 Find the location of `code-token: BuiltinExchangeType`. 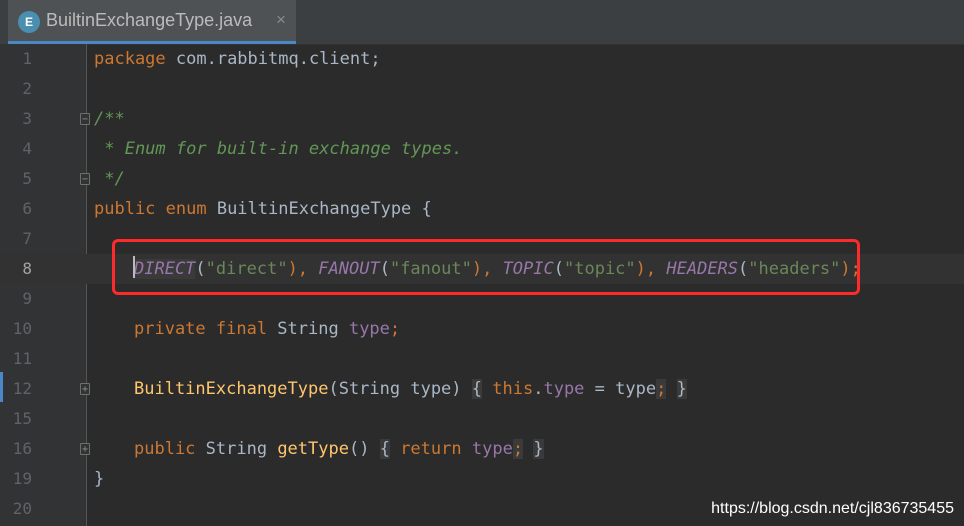

code-token: BuiltinExchangeType is located at coordinates (231, 389).